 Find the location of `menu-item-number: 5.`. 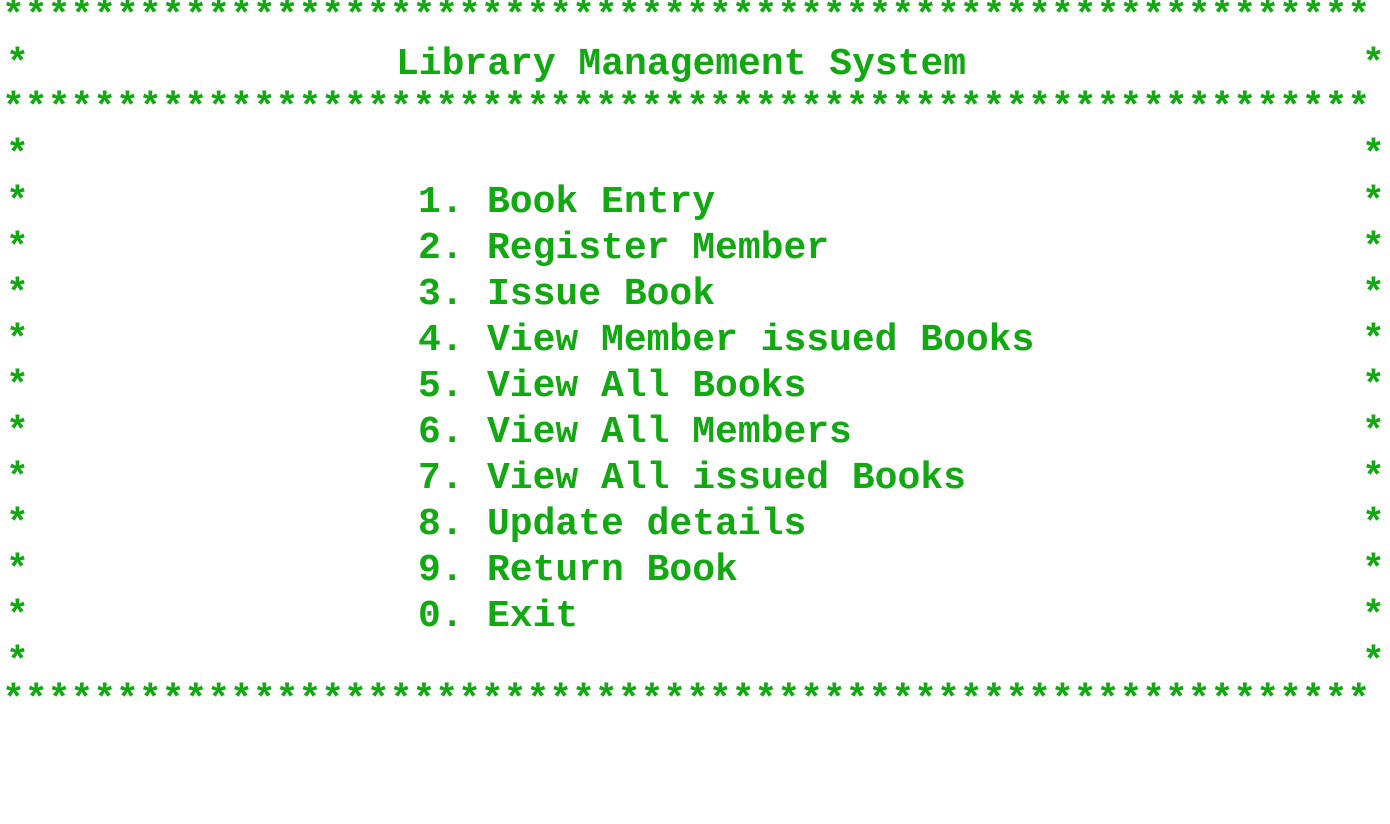

menu-item-number: 5. is located at coordinates (441, 386).